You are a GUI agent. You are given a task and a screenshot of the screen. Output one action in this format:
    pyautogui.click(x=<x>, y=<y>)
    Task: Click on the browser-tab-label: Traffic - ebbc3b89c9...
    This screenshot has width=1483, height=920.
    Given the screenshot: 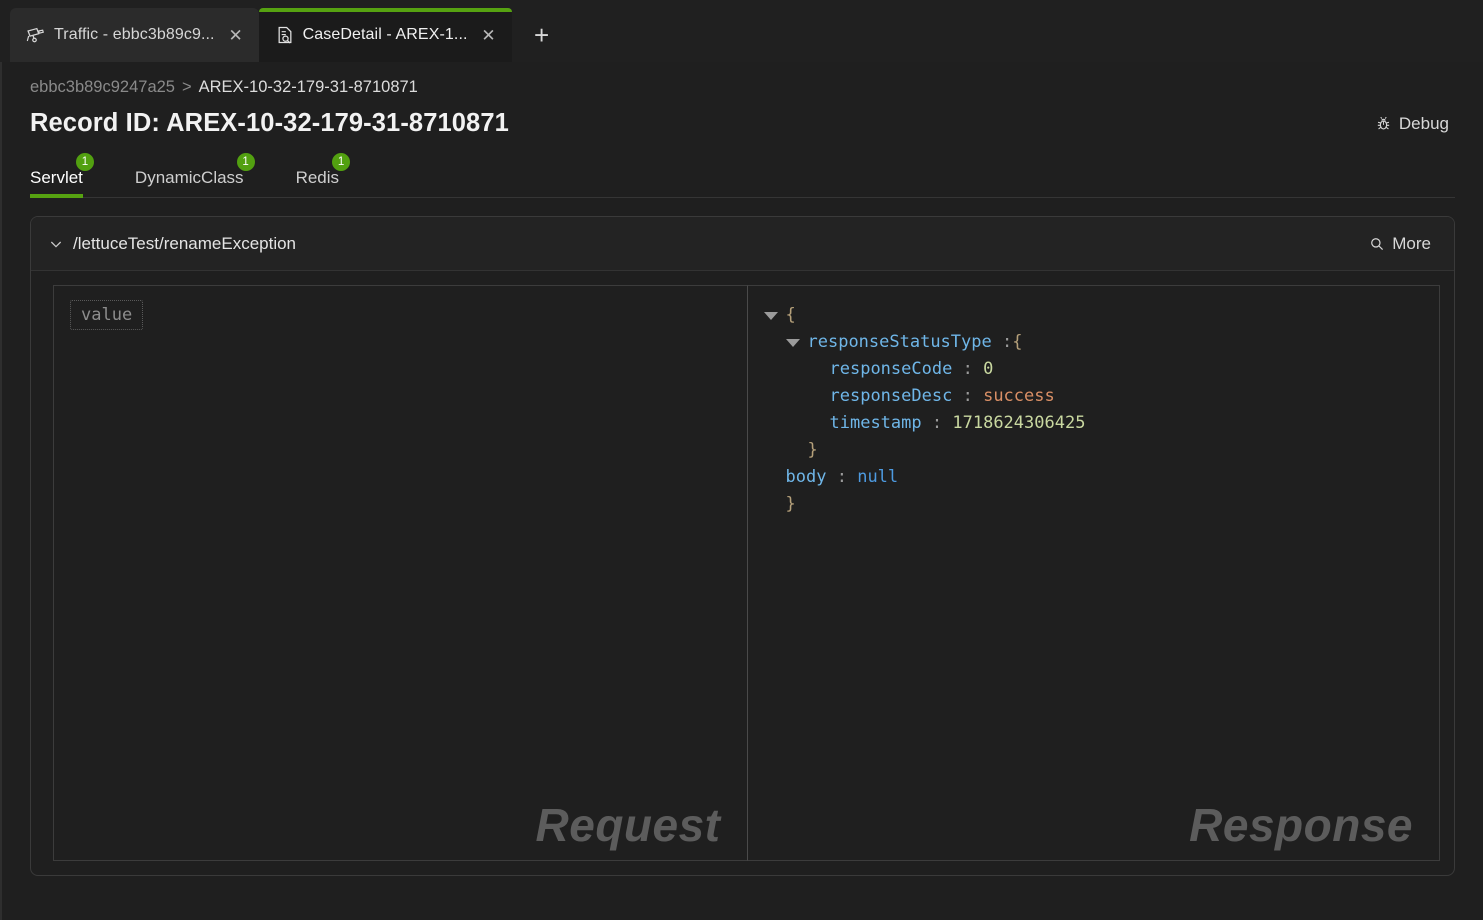 What is the action you would take?
    pyautogui.click(x=134, y=34)
    